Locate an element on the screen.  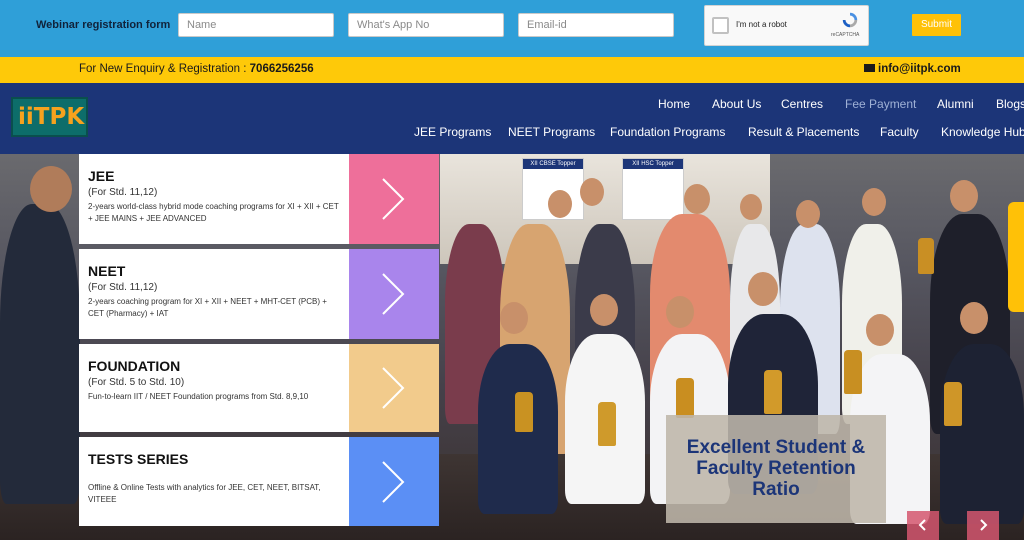
nav-about-us: About Us is located at coordinates (736, 104).